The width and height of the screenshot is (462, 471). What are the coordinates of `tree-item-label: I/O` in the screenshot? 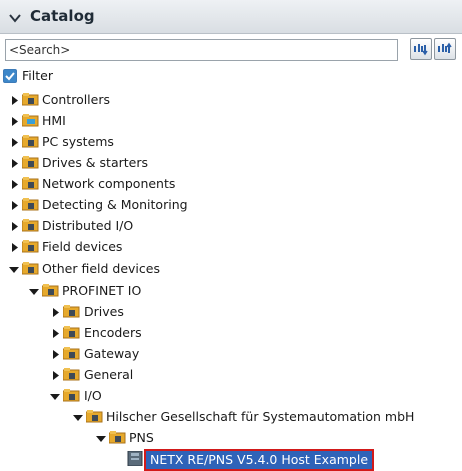 It's located at (93, 395).